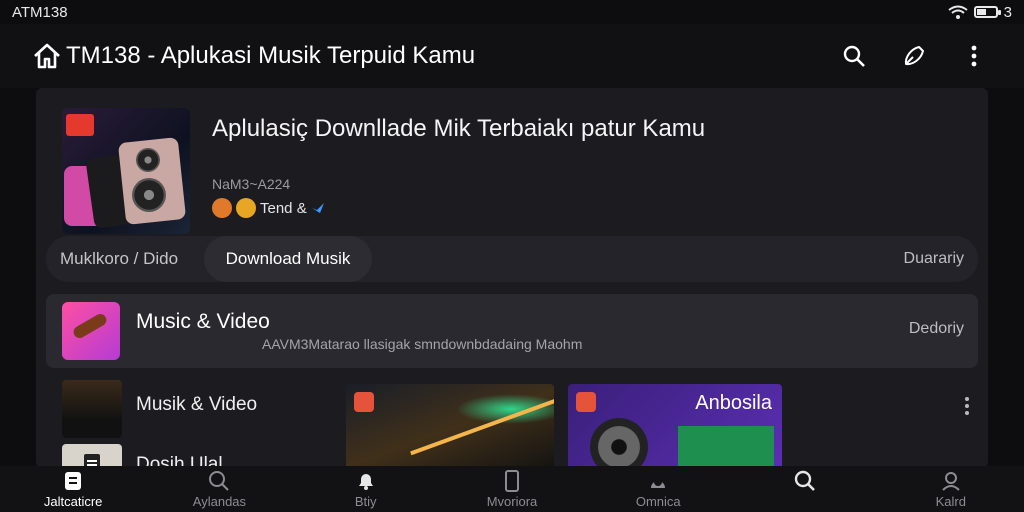  Describe the element at coordinates (512, 259) in the screenshot. I see `tab-bar: Muklkoro / Dido Download Musik Duarariy` at that location.